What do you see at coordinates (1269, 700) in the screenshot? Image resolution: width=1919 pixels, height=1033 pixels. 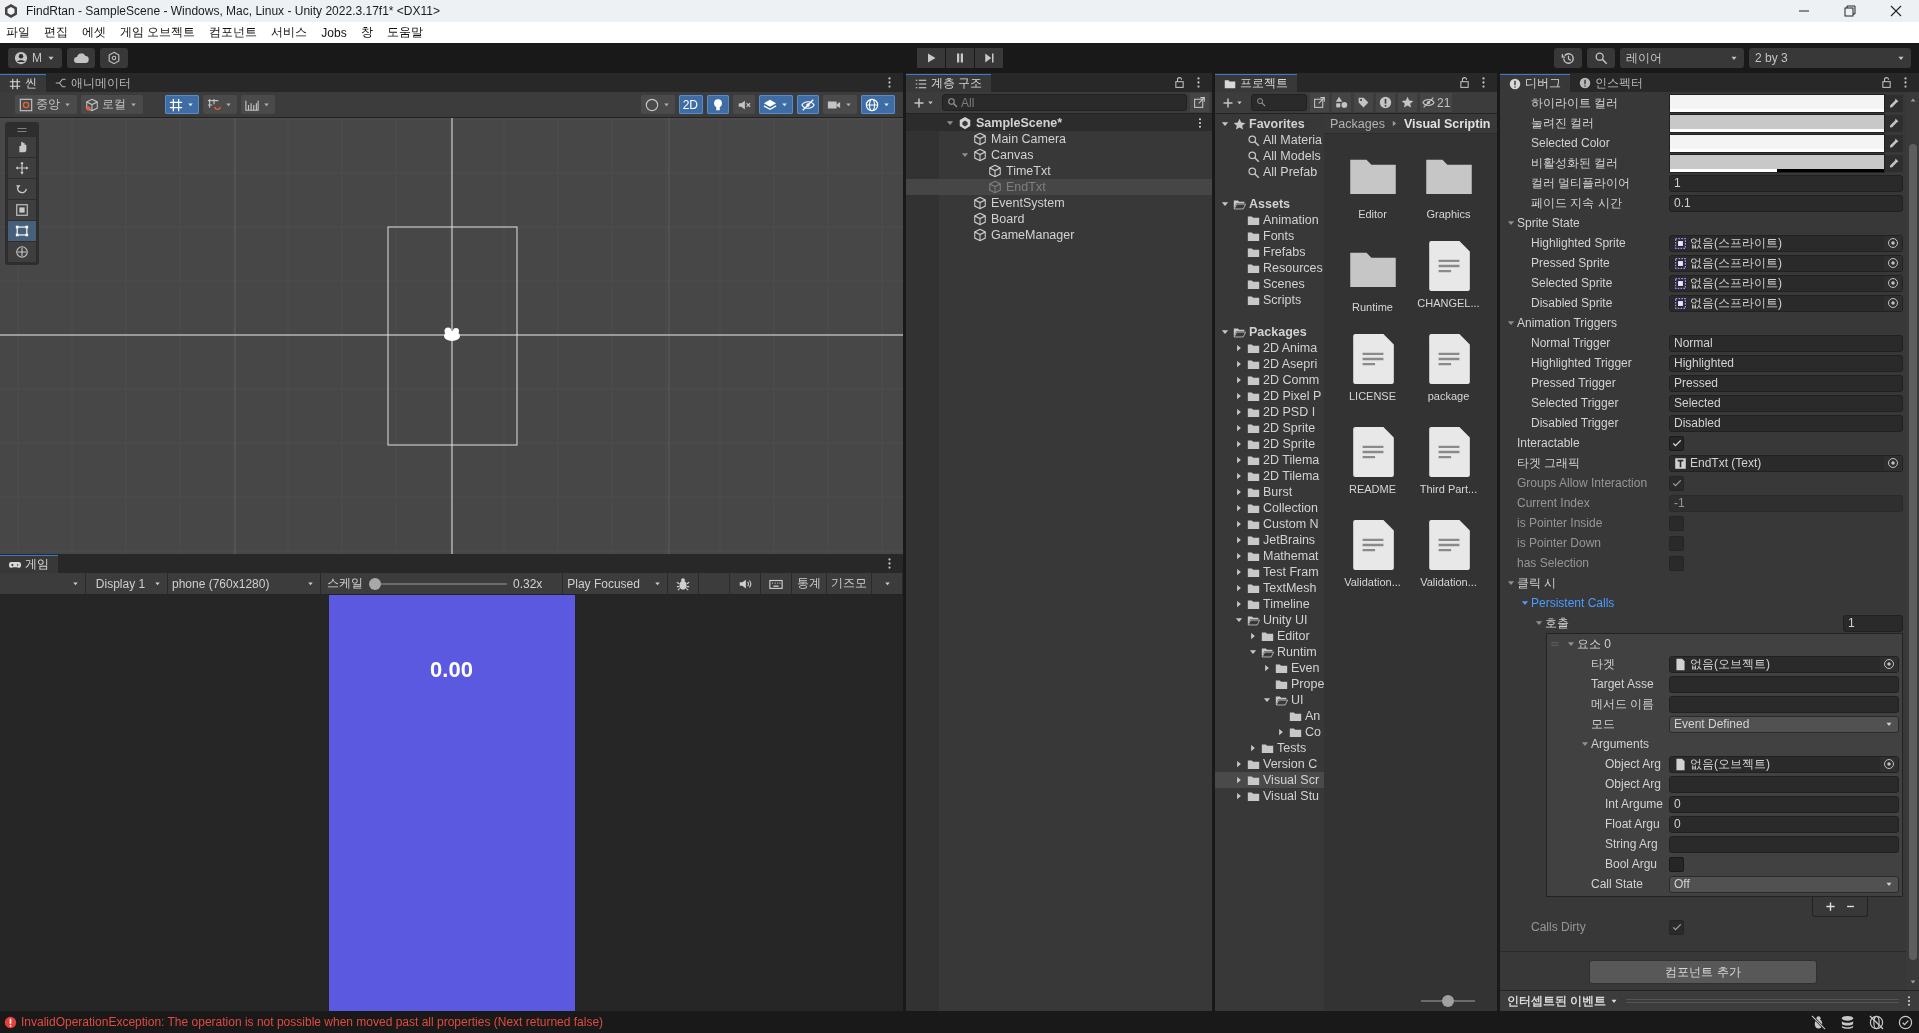 I see `project-tree-item: UI` at bounding box center [1269, 700].